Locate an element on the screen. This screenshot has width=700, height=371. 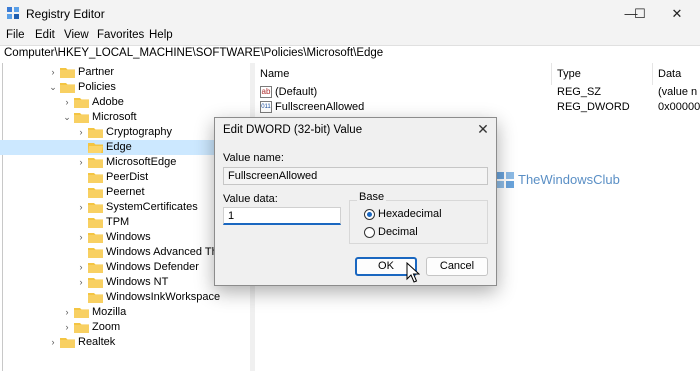
close-icon: ✕ is located at coordinates (677, 13).